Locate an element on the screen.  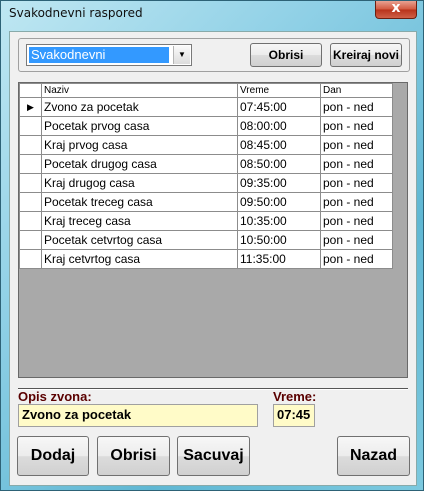
cell-naziv: Kraj prvog casa is located at coordinates (139, 145).